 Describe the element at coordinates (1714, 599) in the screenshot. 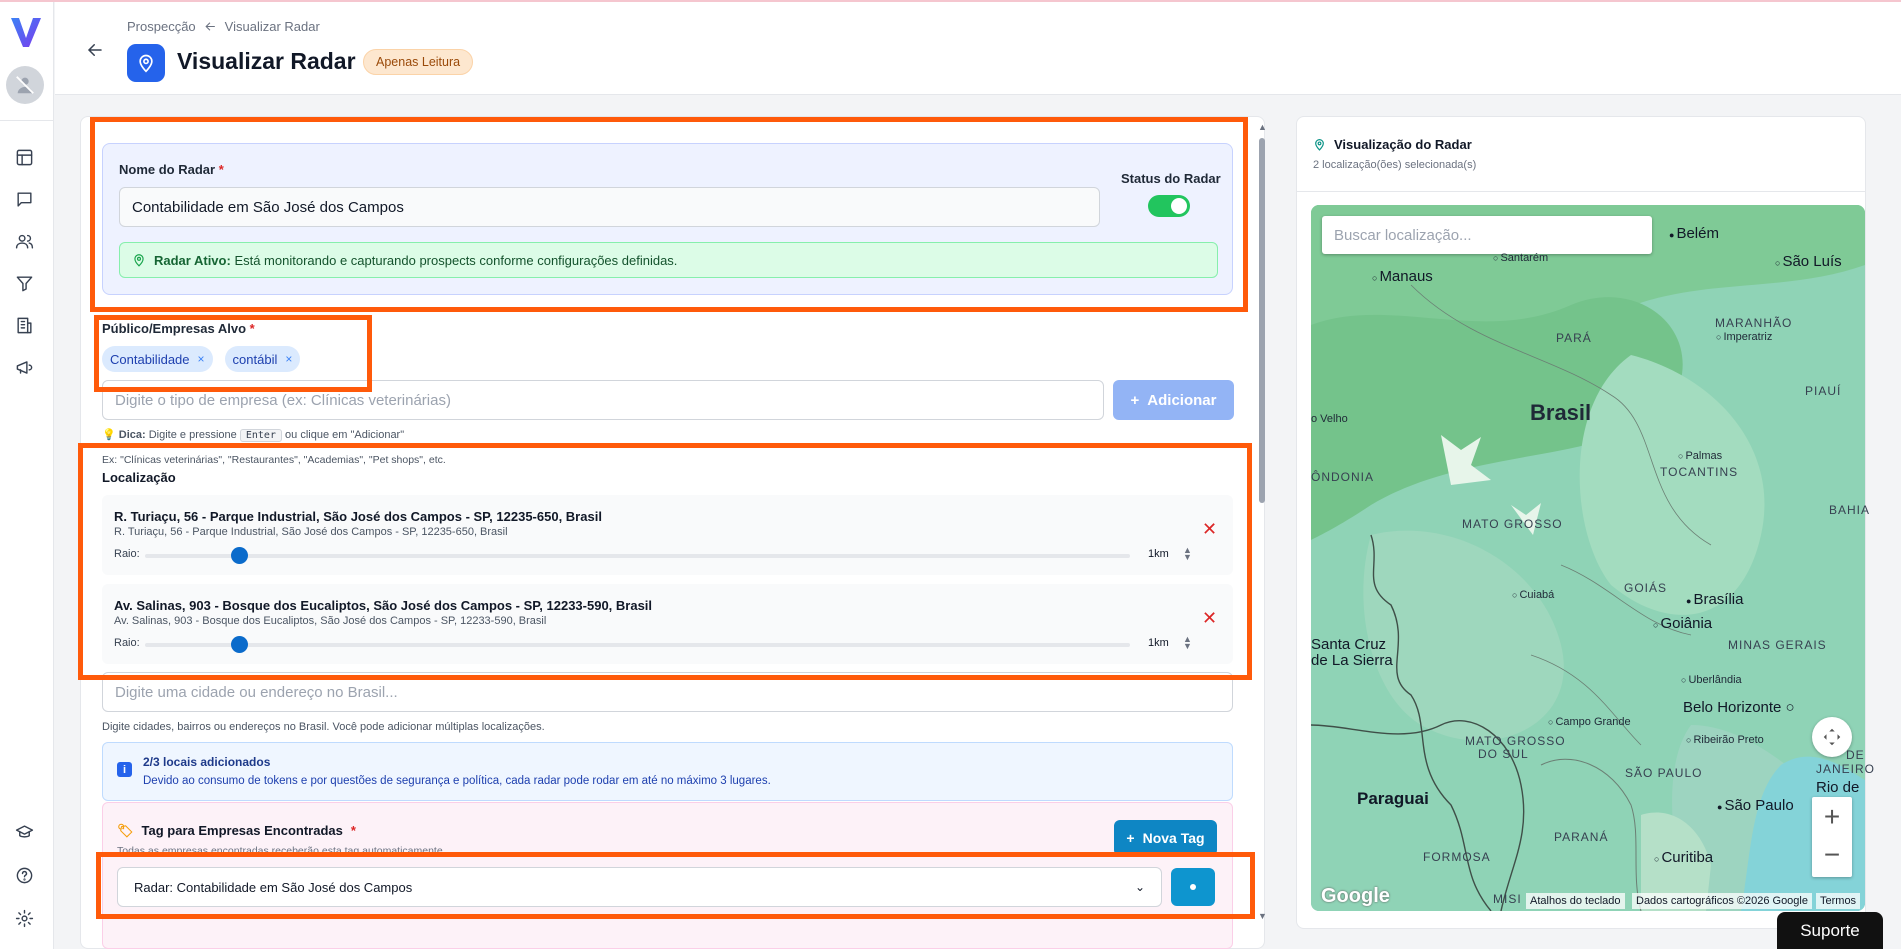

I see `map-label-brasilia: Brasília` at that location.